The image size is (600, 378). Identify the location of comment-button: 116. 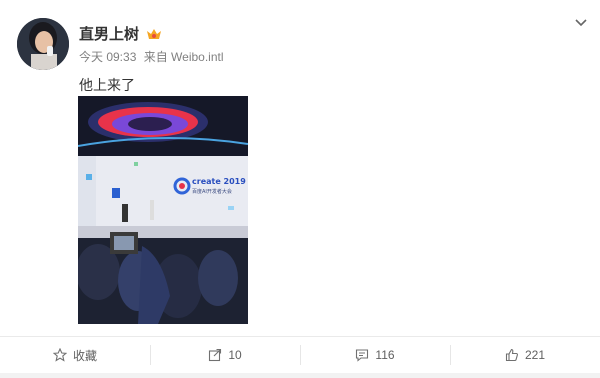
(375, 355).